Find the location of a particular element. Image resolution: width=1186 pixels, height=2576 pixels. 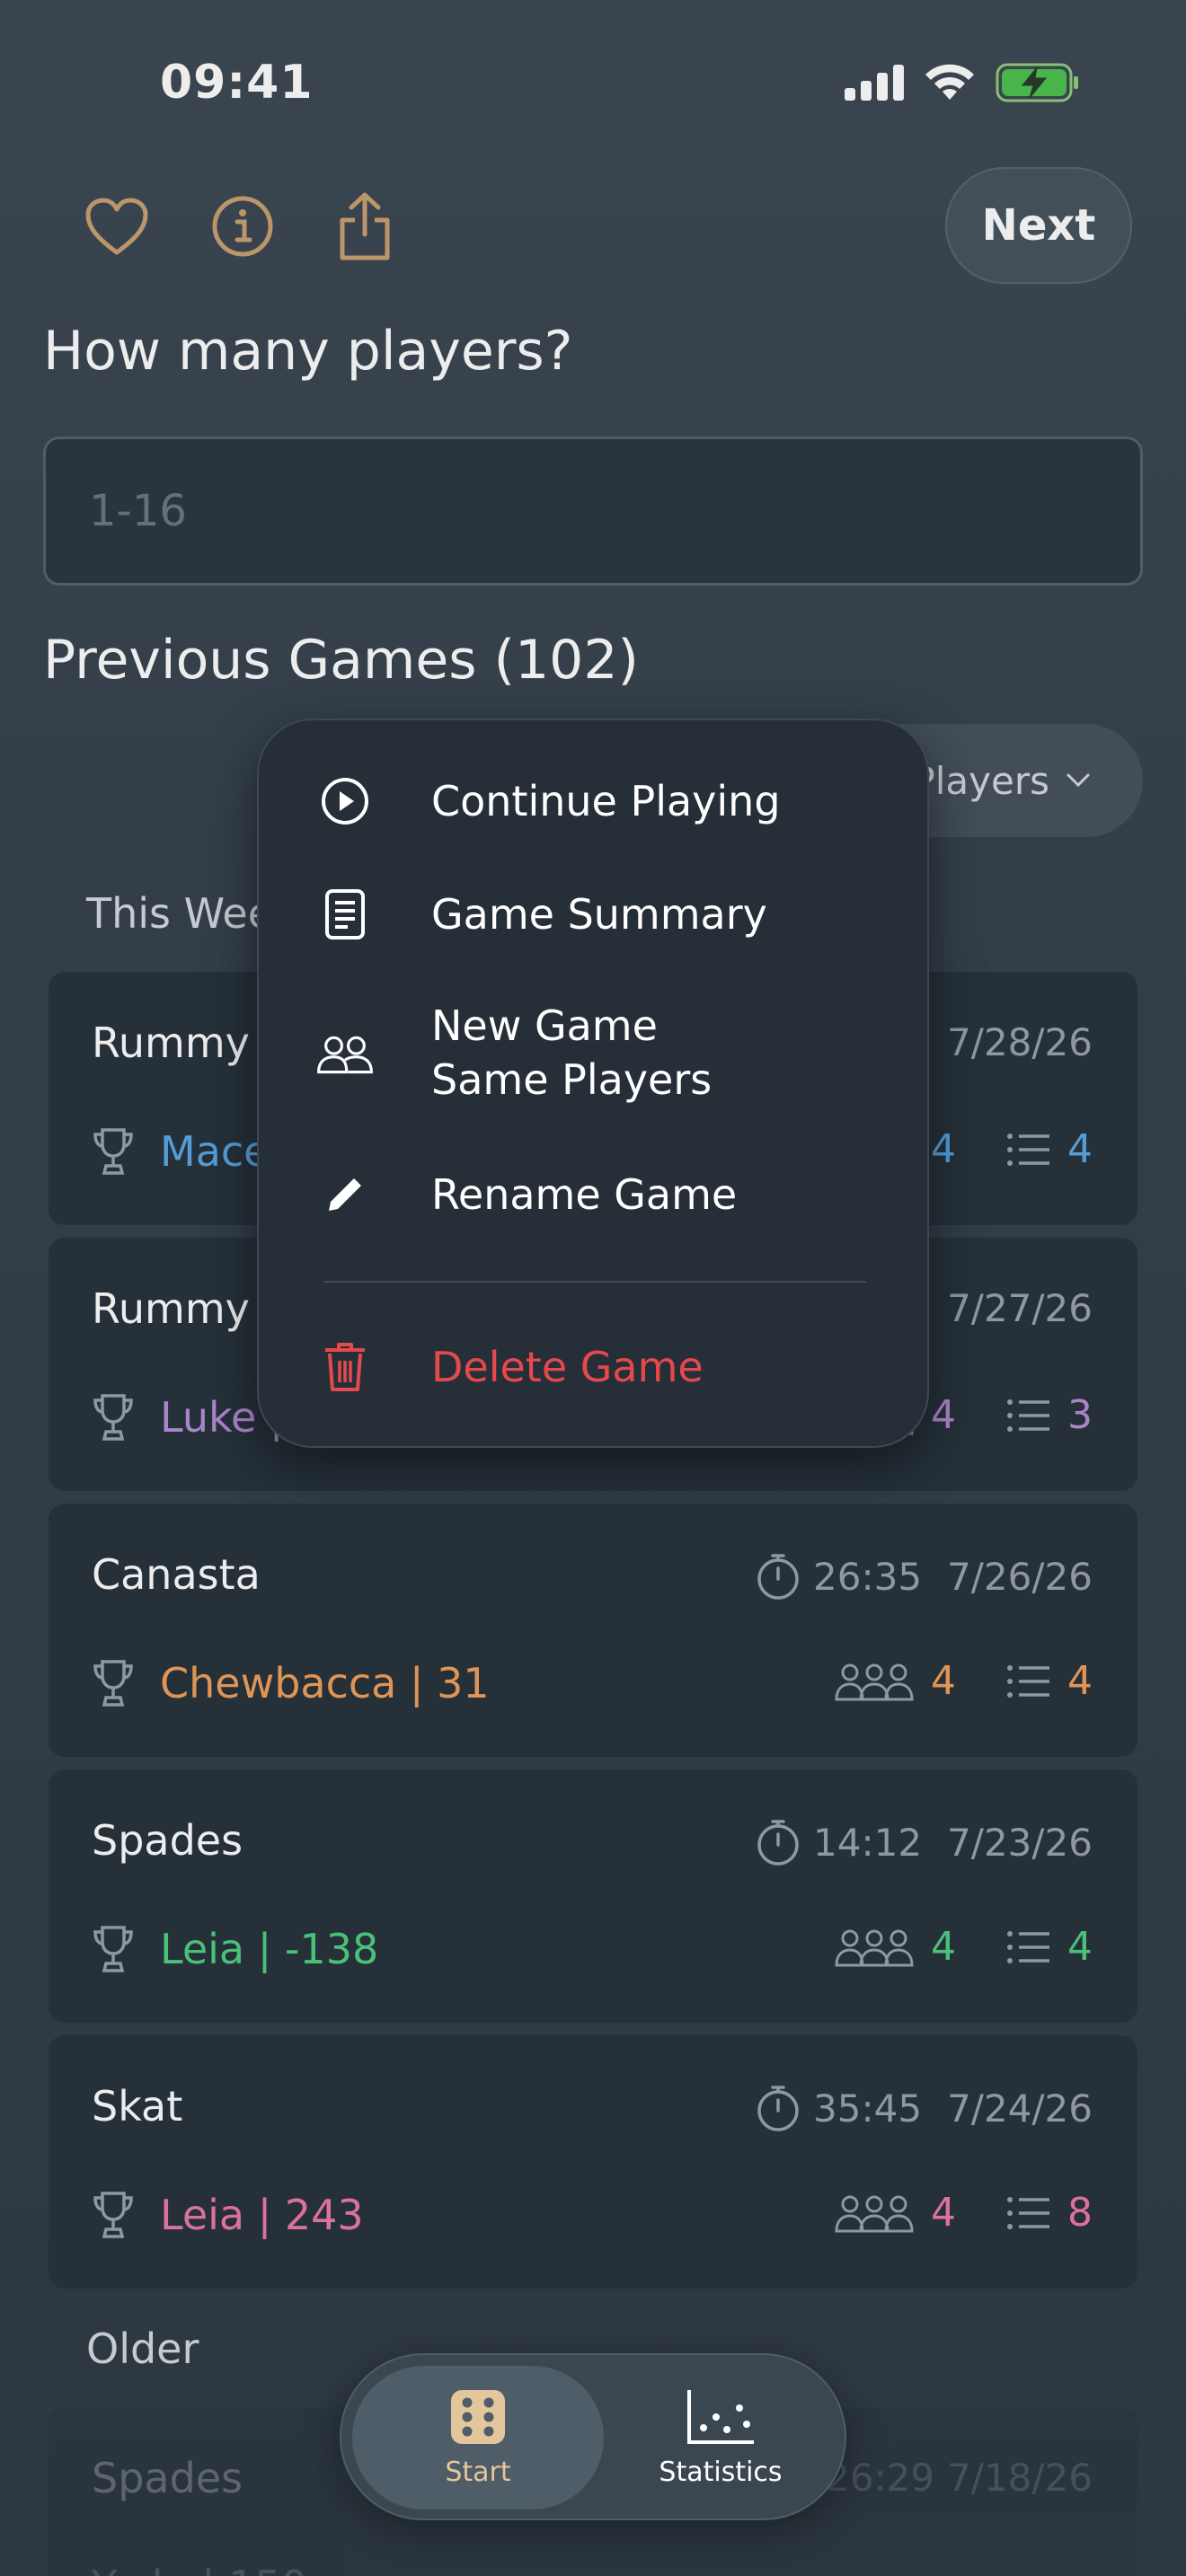

menu-continue-label: Continue Playing is located at coordinates (606, 801).